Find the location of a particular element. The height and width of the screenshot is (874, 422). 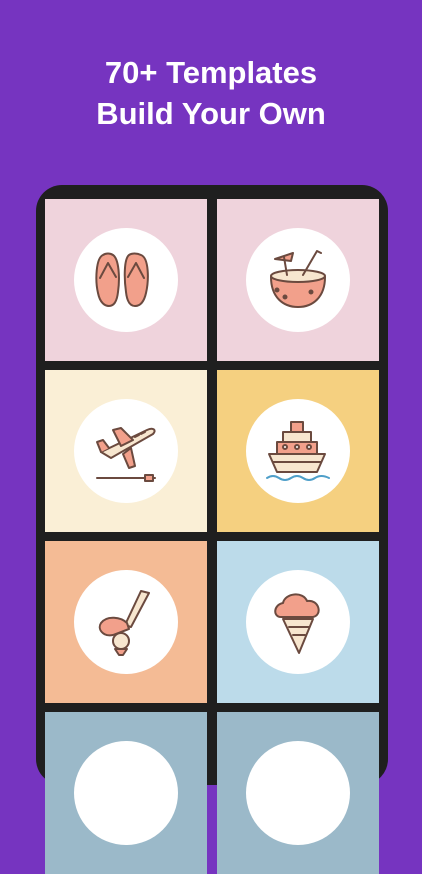

cruise-ship-icon is located at coordinates (298, 451).